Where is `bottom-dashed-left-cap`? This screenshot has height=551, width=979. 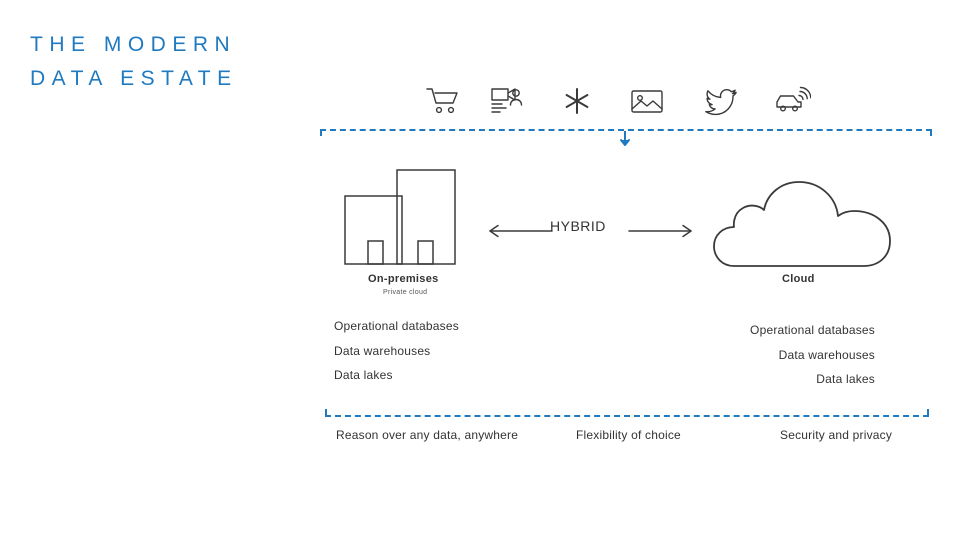 bottom-dashed-left-cap is located at coordinates (326, 412).